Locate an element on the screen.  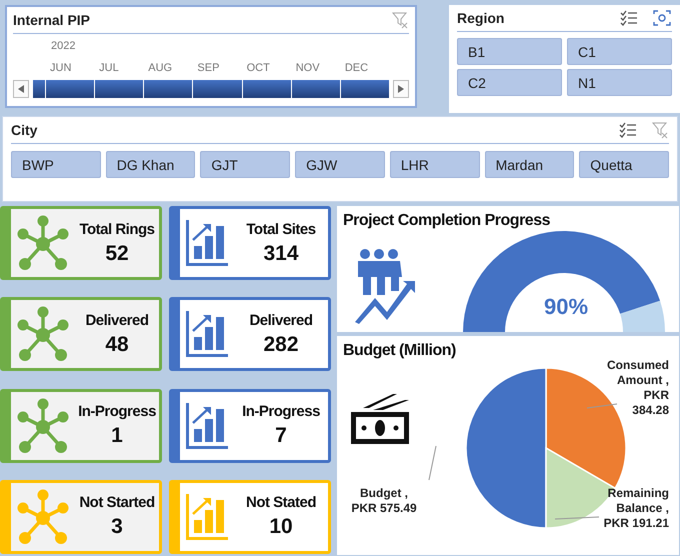
panel-title: Project Completion Progress is located at coordinates (446, 221).